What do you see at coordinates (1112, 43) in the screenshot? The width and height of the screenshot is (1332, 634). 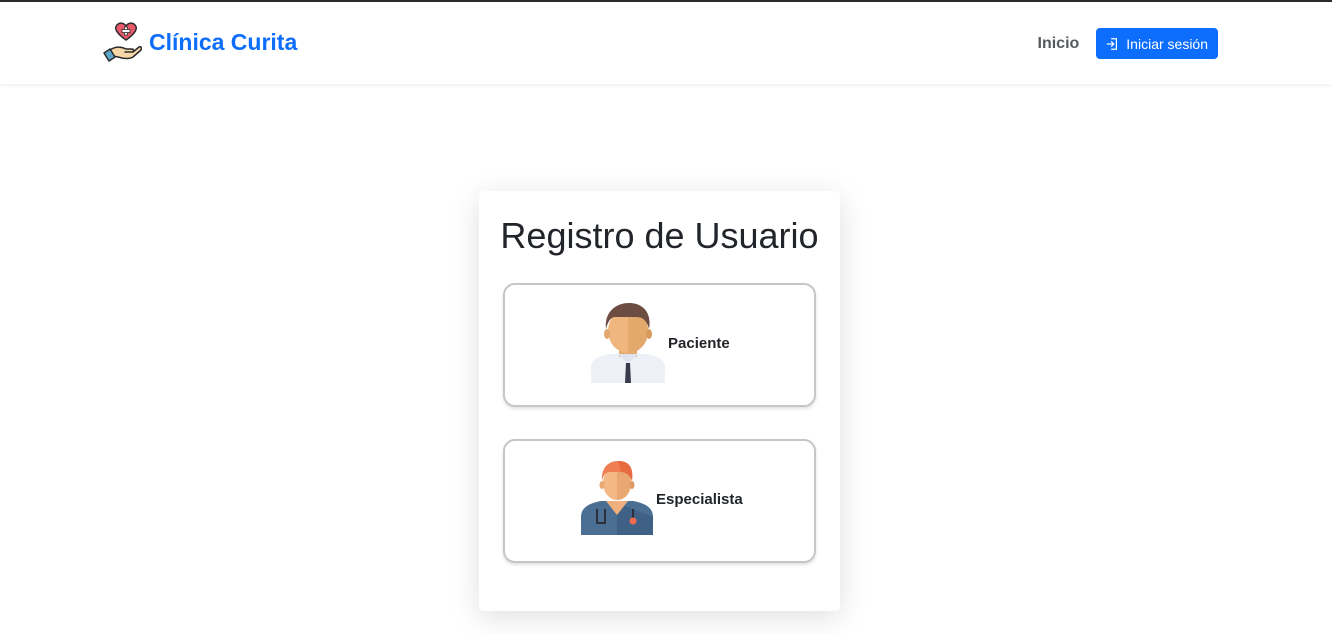 I see `sign-in-icon` at bounding box center [1112, 43].